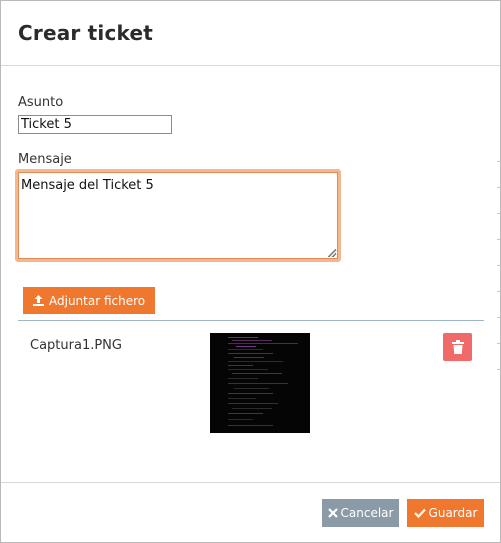 This screenshot has height=543, width=501. What do you see at coordinates (97, 300) in the screenshot?
I see `attach-file-label: Adjuntar fichero` at bounding box center [97, 300].